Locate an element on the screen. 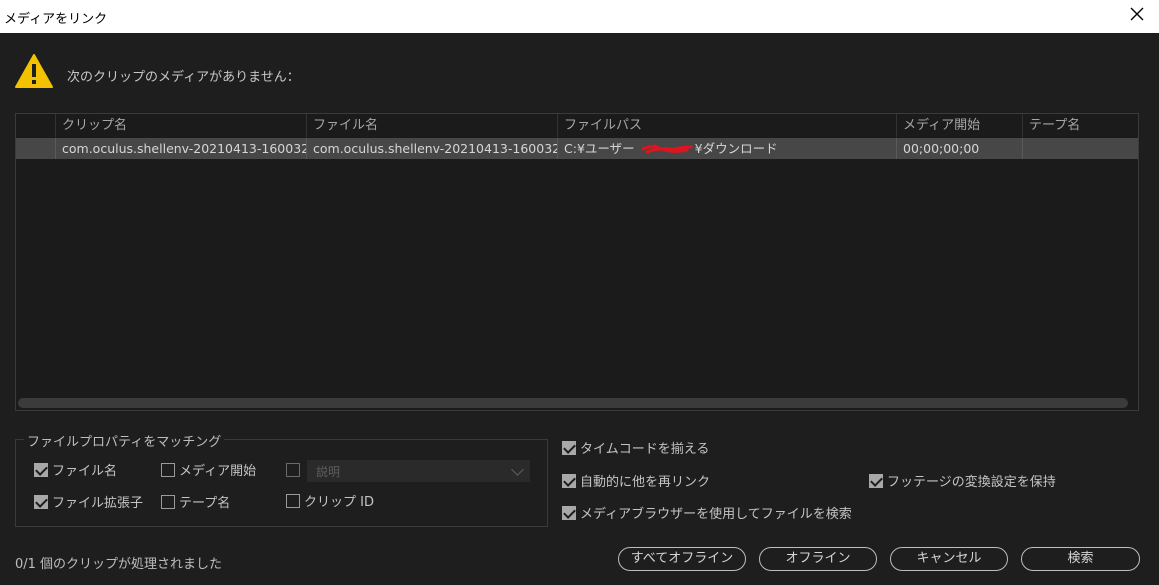  description-select: 説明 is located at coordinates (418, 471).